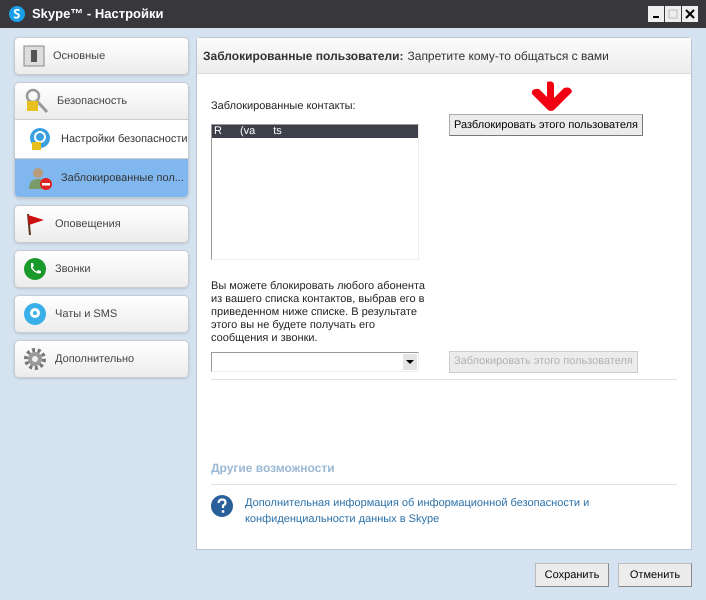 Image resolution: width=706 pixels, height=600 pixels. Describe the element at coordinates (35, 269) in the screenshot. I see `phone-icon` at that location.